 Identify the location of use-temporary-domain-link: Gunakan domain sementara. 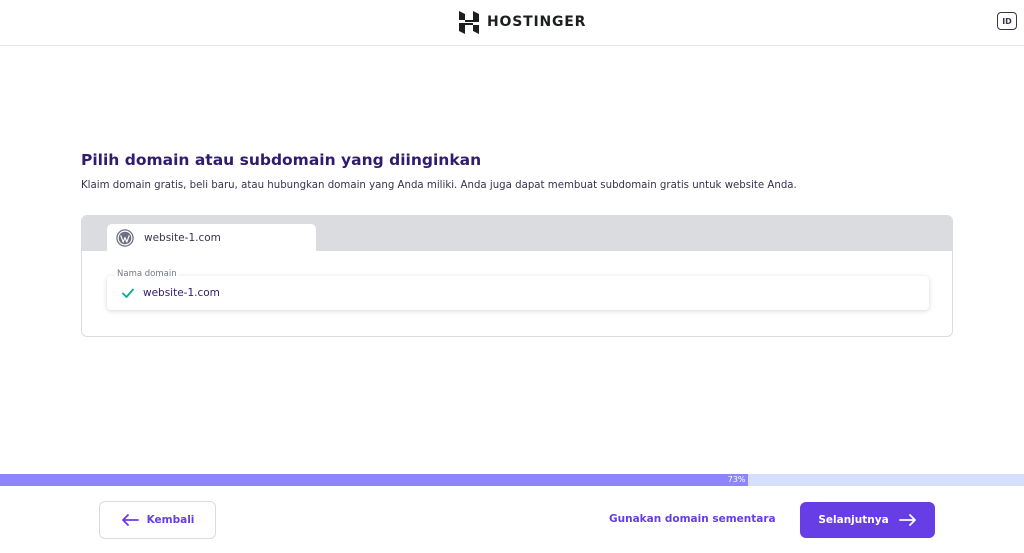
(692, 519).